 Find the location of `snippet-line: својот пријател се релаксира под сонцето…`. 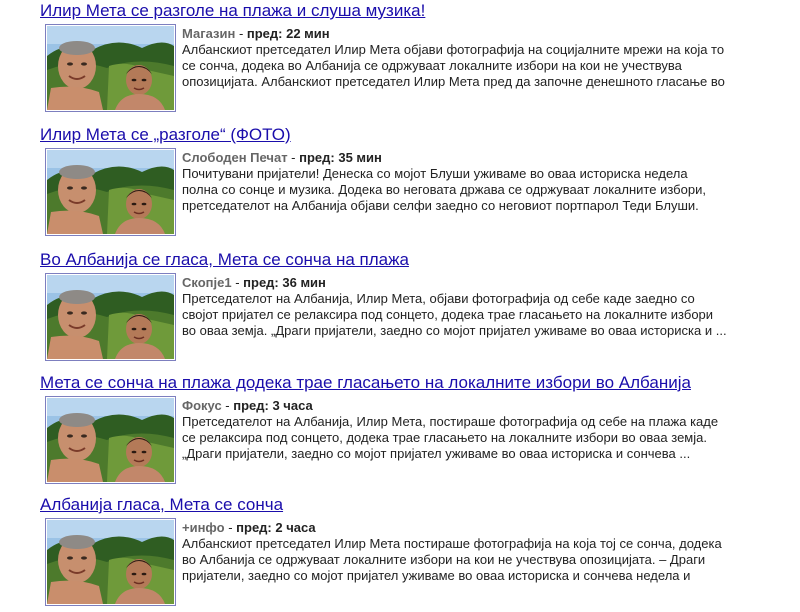

snippet-line: својот пријател се релаксира под сонцето… is located at coordinates (448, 314).